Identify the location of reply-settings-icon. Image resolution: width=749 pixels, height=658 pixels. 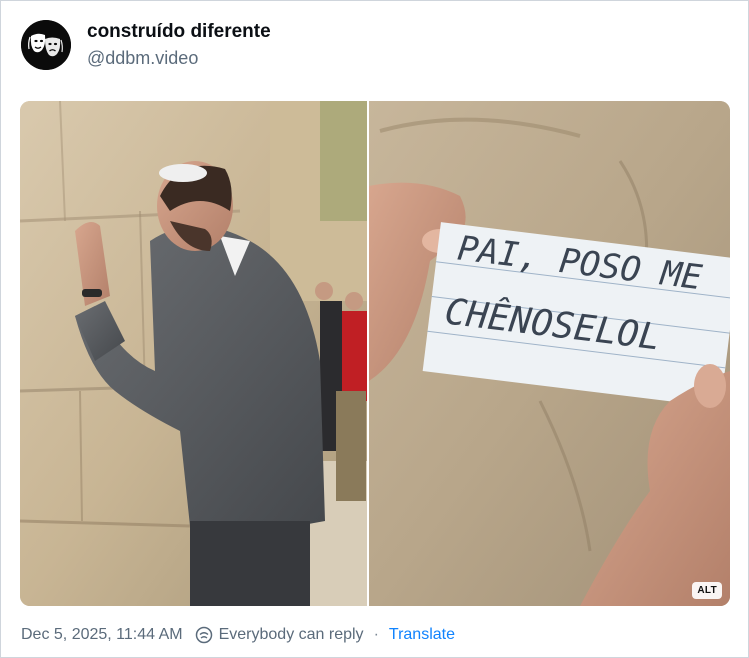
(204, 635).